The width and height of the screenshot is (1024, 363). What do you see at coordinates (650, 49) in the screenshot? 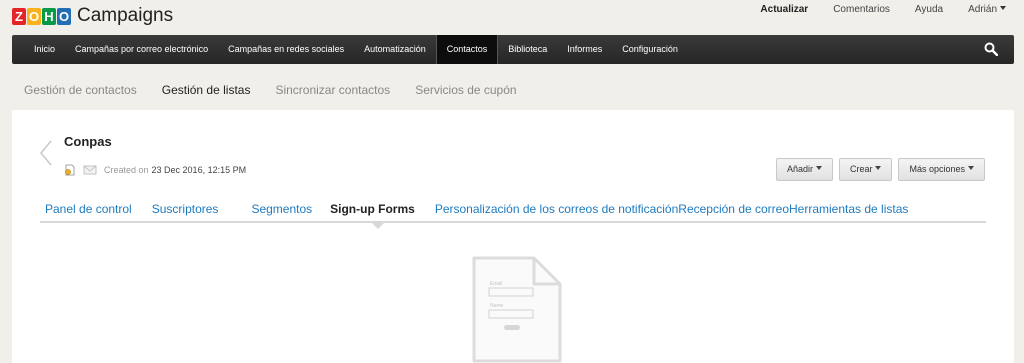
I see `nav-item-settings: Configuración` at bounding box center [650, 49].